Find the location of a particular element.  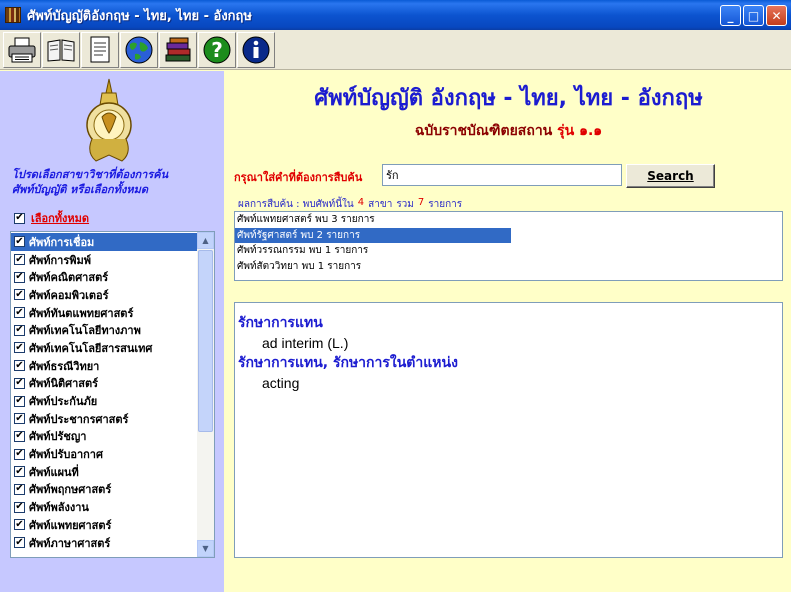

summary-total: 7 is located at coordinates (421, 202).